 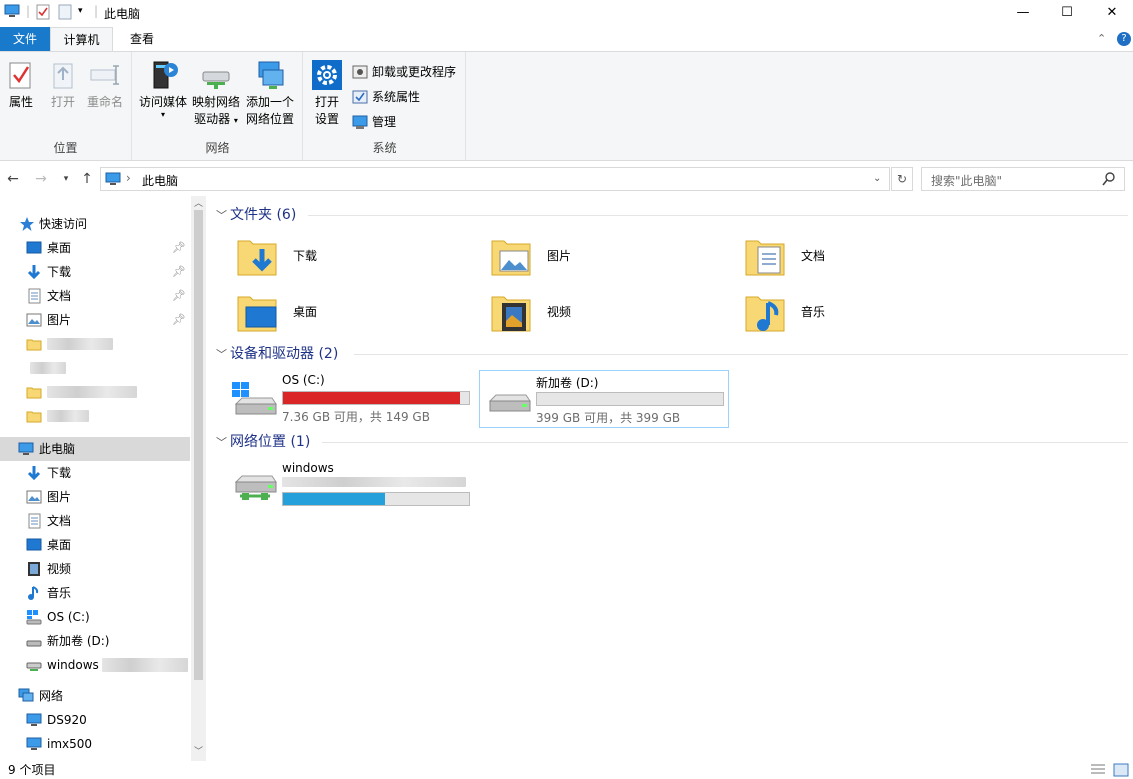 I want to click on sidebar-item-drive-d: 新加卷 (D:), so click(x=95, y=641).